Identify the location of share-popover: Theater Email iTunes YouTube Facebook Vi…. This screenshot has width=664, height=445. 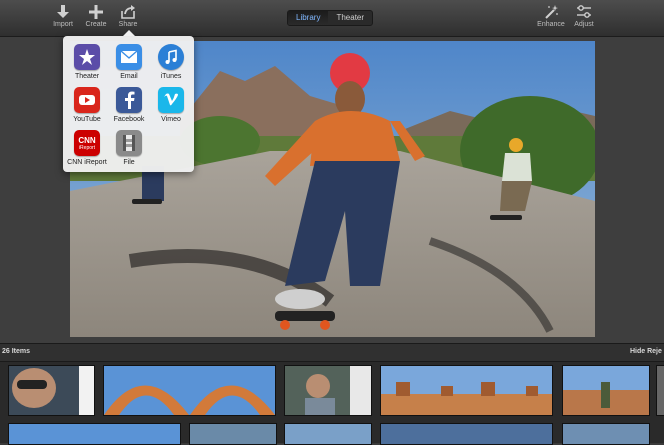
(128, 101).